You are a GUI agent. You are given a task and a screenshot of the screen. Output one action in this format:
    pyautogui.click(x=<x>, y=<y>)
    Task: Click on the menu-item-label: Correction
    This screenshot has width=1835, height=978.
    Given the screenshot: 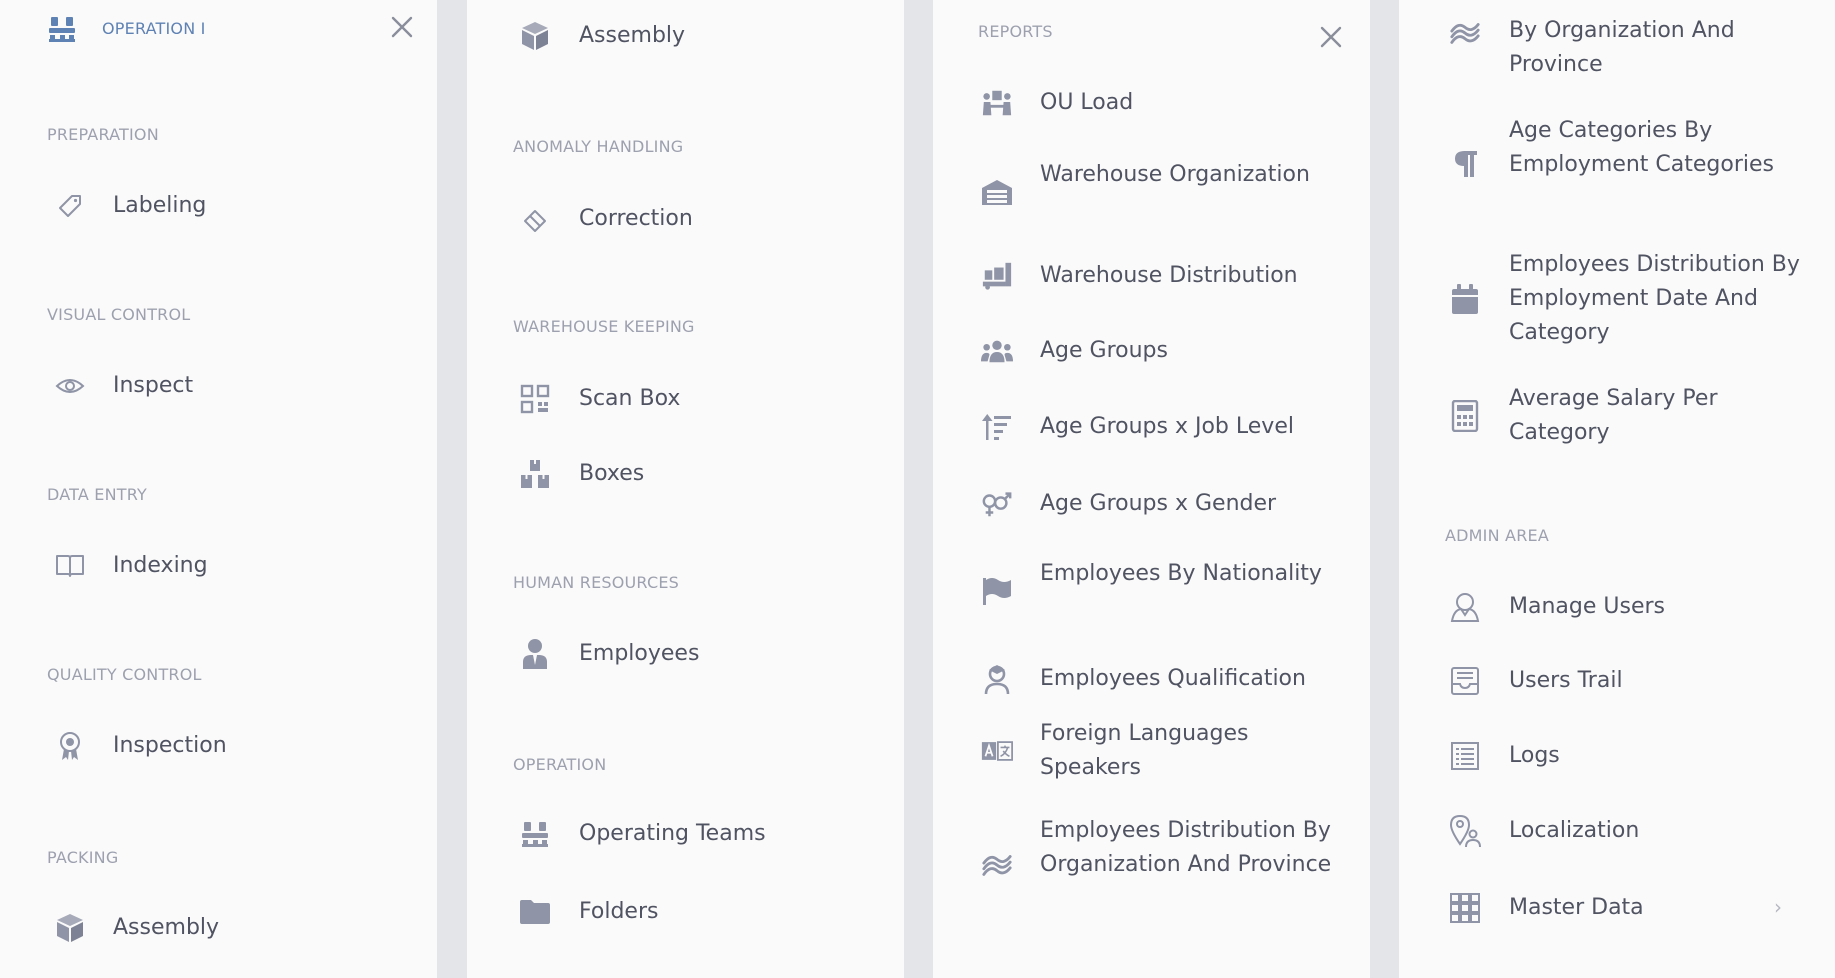 What is the action you would take?
    pyautogui.click(x=636, y=218)
    